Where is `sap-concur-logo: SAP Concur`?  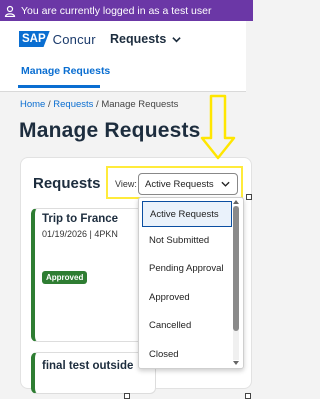 sap-concur-logo: SAP Concur is located at coordinates (57, 39).